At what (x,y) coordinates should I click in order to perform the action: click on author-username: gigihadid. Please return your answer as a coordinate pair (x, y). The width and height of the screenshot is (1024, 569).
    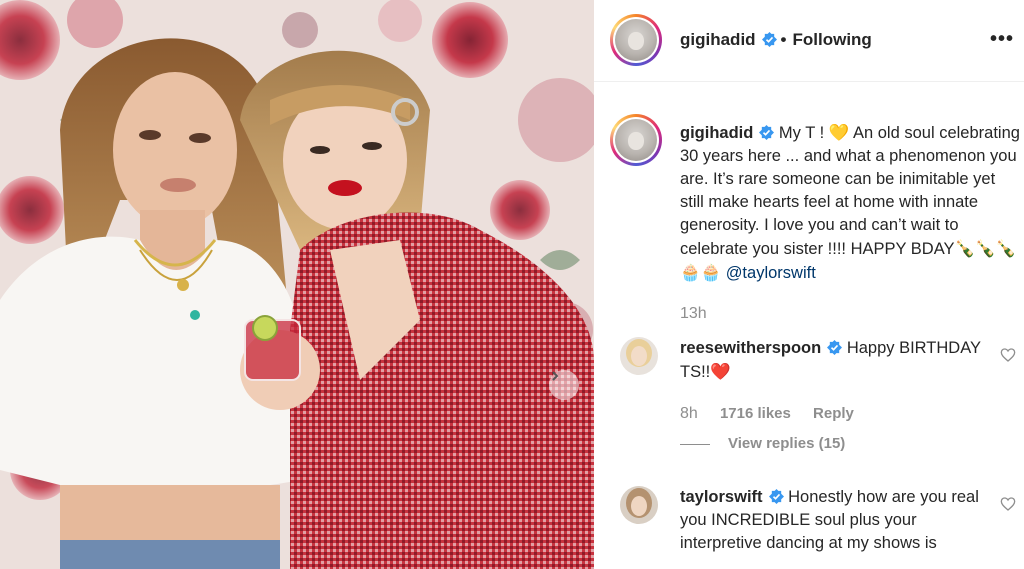
    Looking at the image, I should click on (718, 39).